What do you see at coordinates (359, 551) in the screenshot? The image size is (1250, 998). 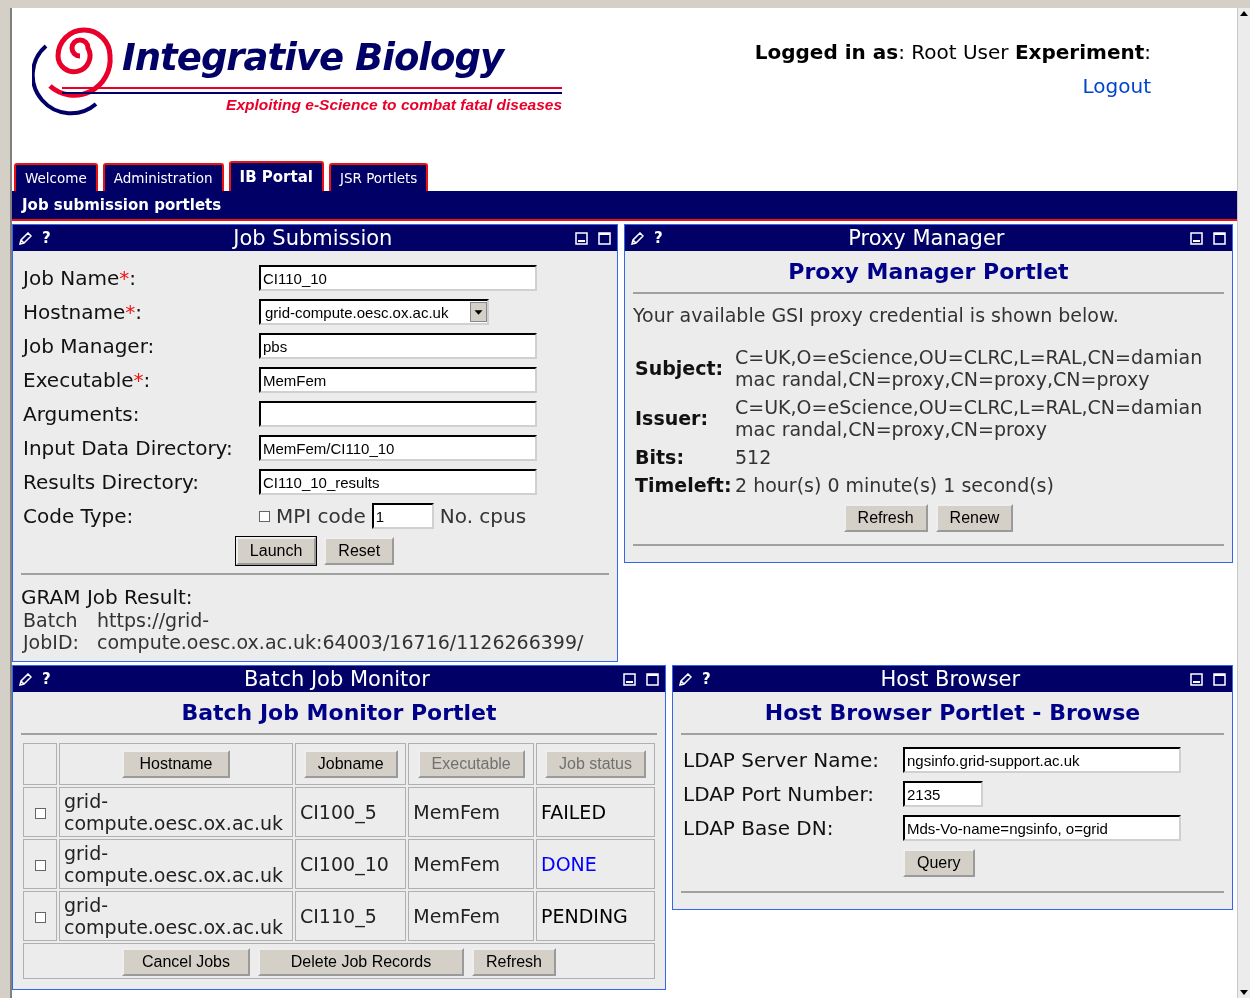 I see `form-button: Reset` at bounding box center [359, 551].